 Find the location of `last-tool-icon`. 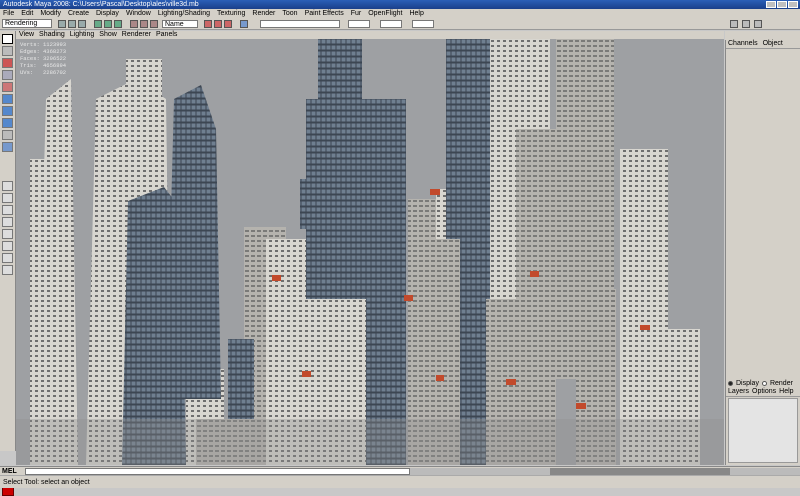

last-tool-icon is located at coordinates (7, 147).